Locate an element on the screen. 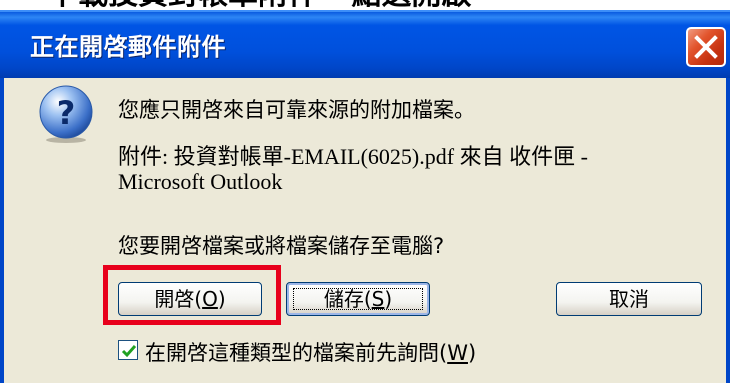 The width and height of the screenshot is (730, 383). save-button: 儲存(S) is located at coordinates (358, 299).